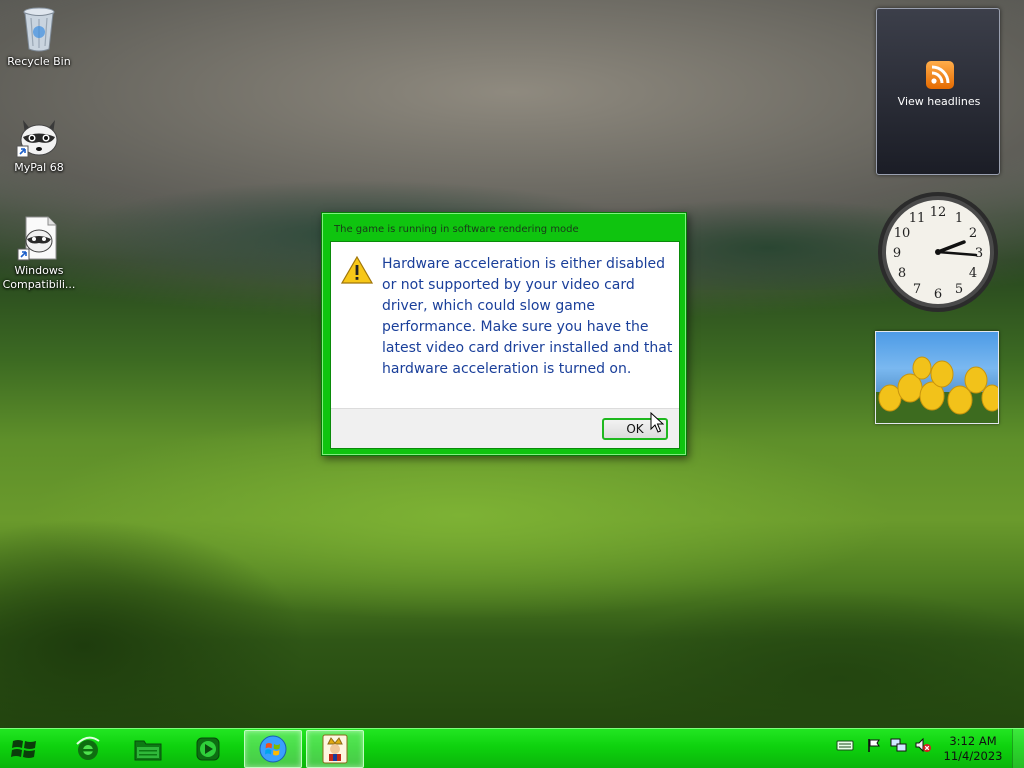  I want to click on clock-gadget: 12 1 2 3 4 5 6 7 8 9 10 11, so click(938, 252).